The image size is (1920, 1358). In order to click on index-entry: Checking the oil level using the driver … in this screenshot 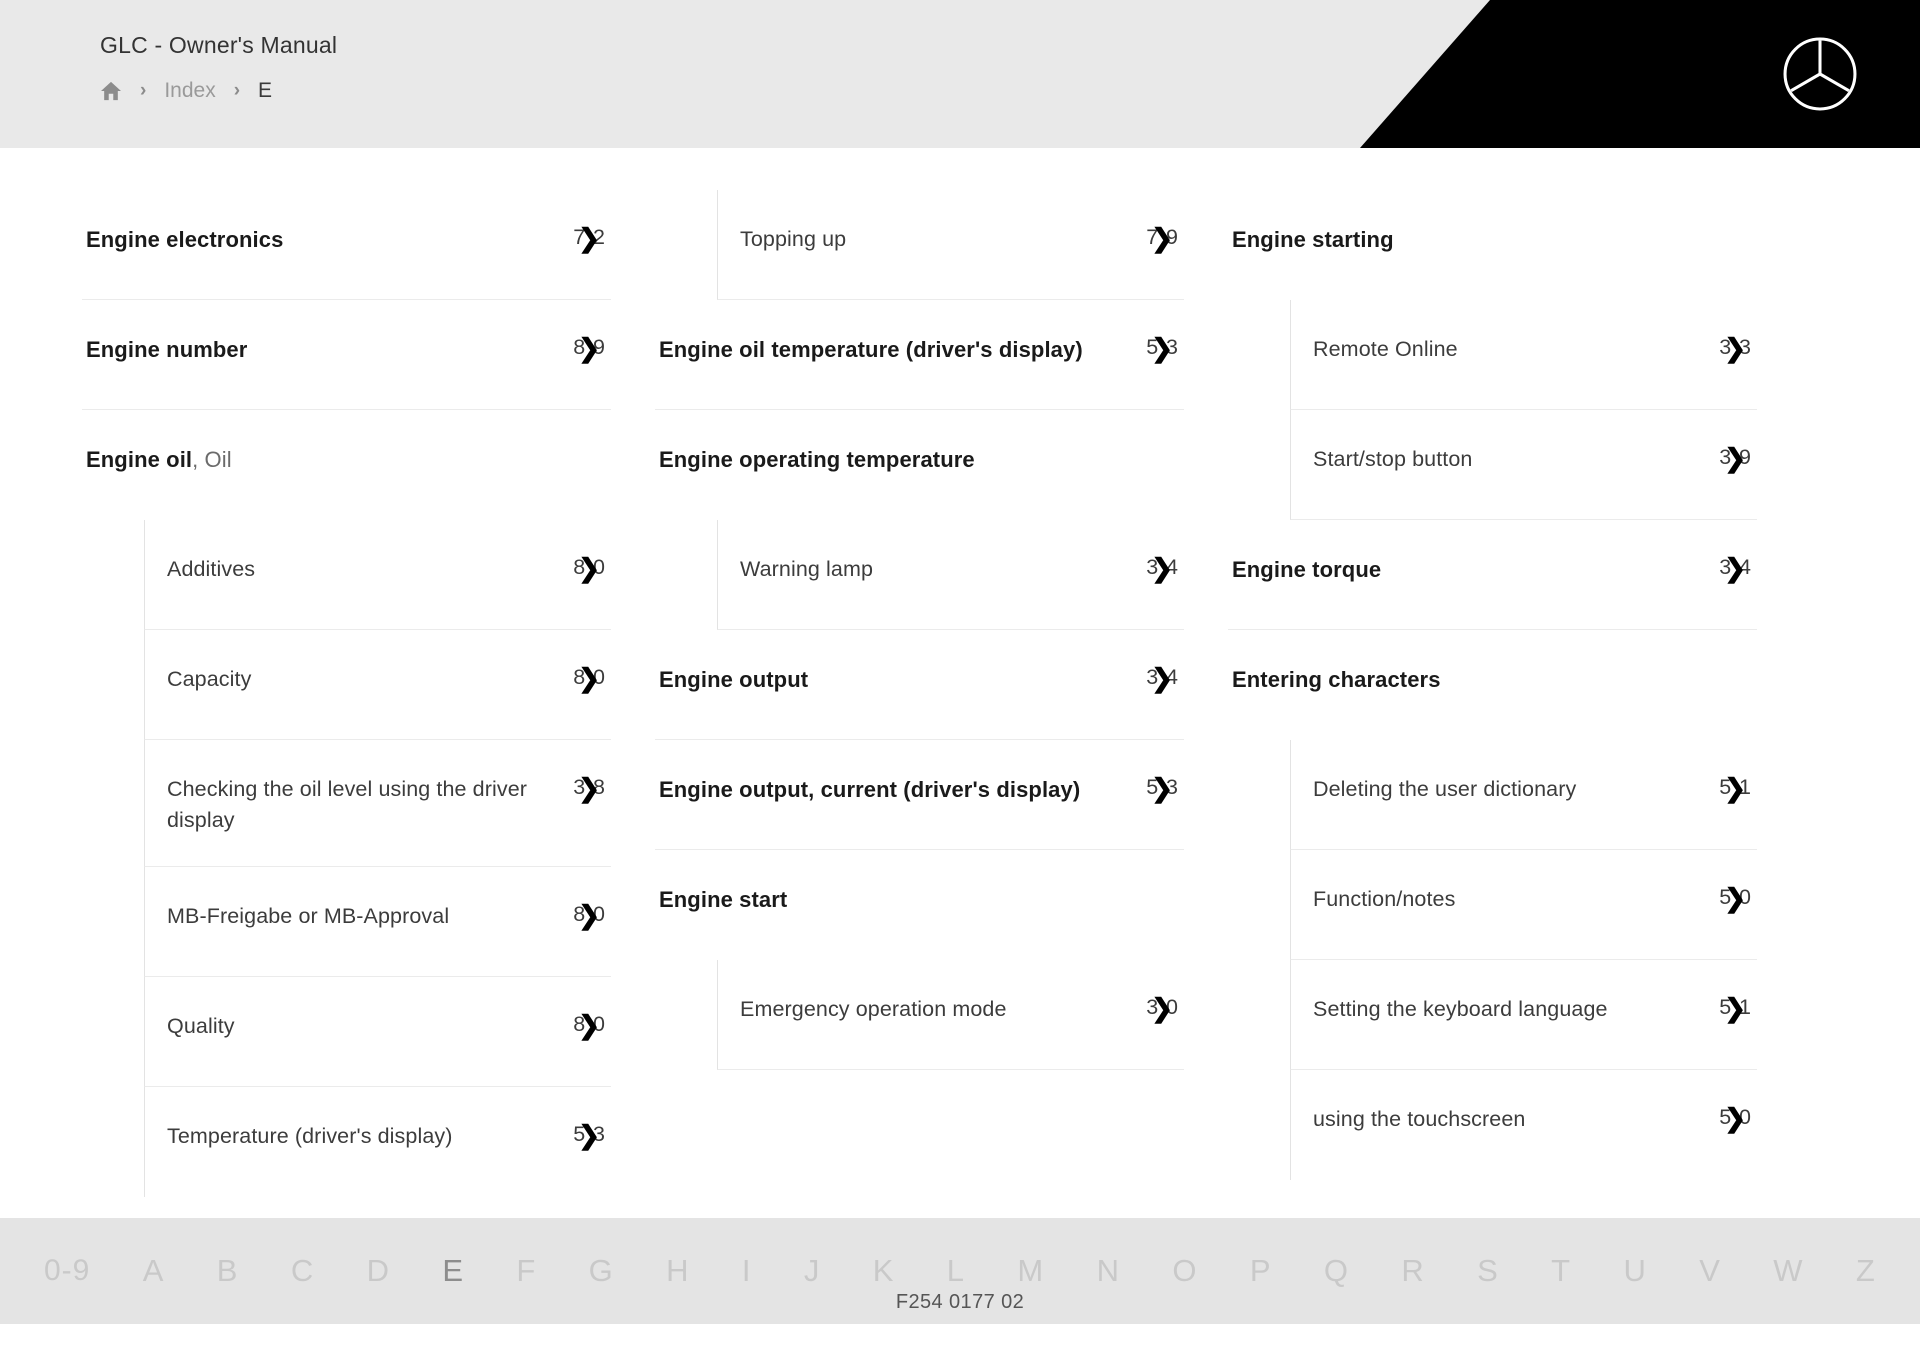, I will do `click(377, 803)`.